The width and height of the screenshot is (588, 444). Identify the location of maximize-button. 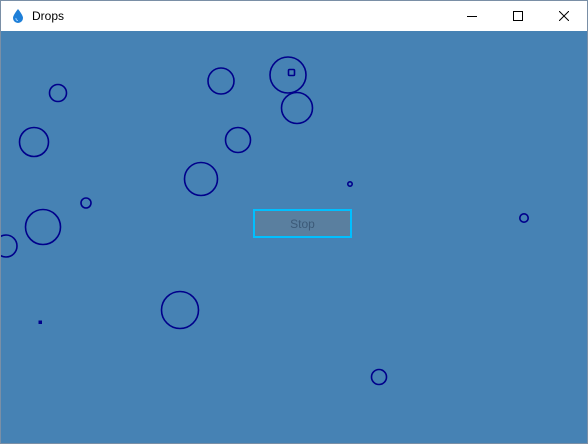
(518, 16).